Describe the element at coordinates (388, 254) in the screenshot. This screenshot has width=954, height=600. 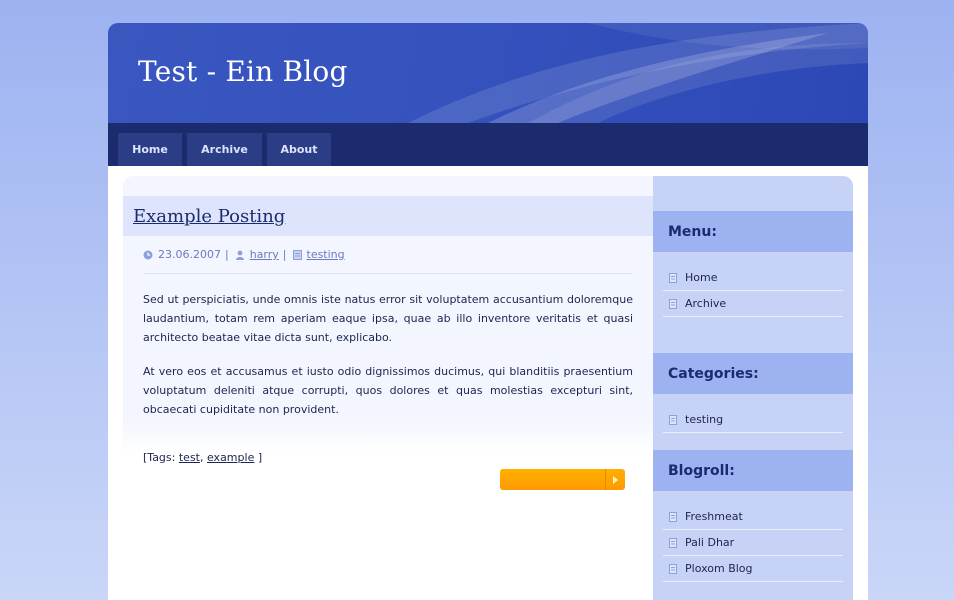
I see `post-meta: 23.06.2007 | harry | testing` at that location.